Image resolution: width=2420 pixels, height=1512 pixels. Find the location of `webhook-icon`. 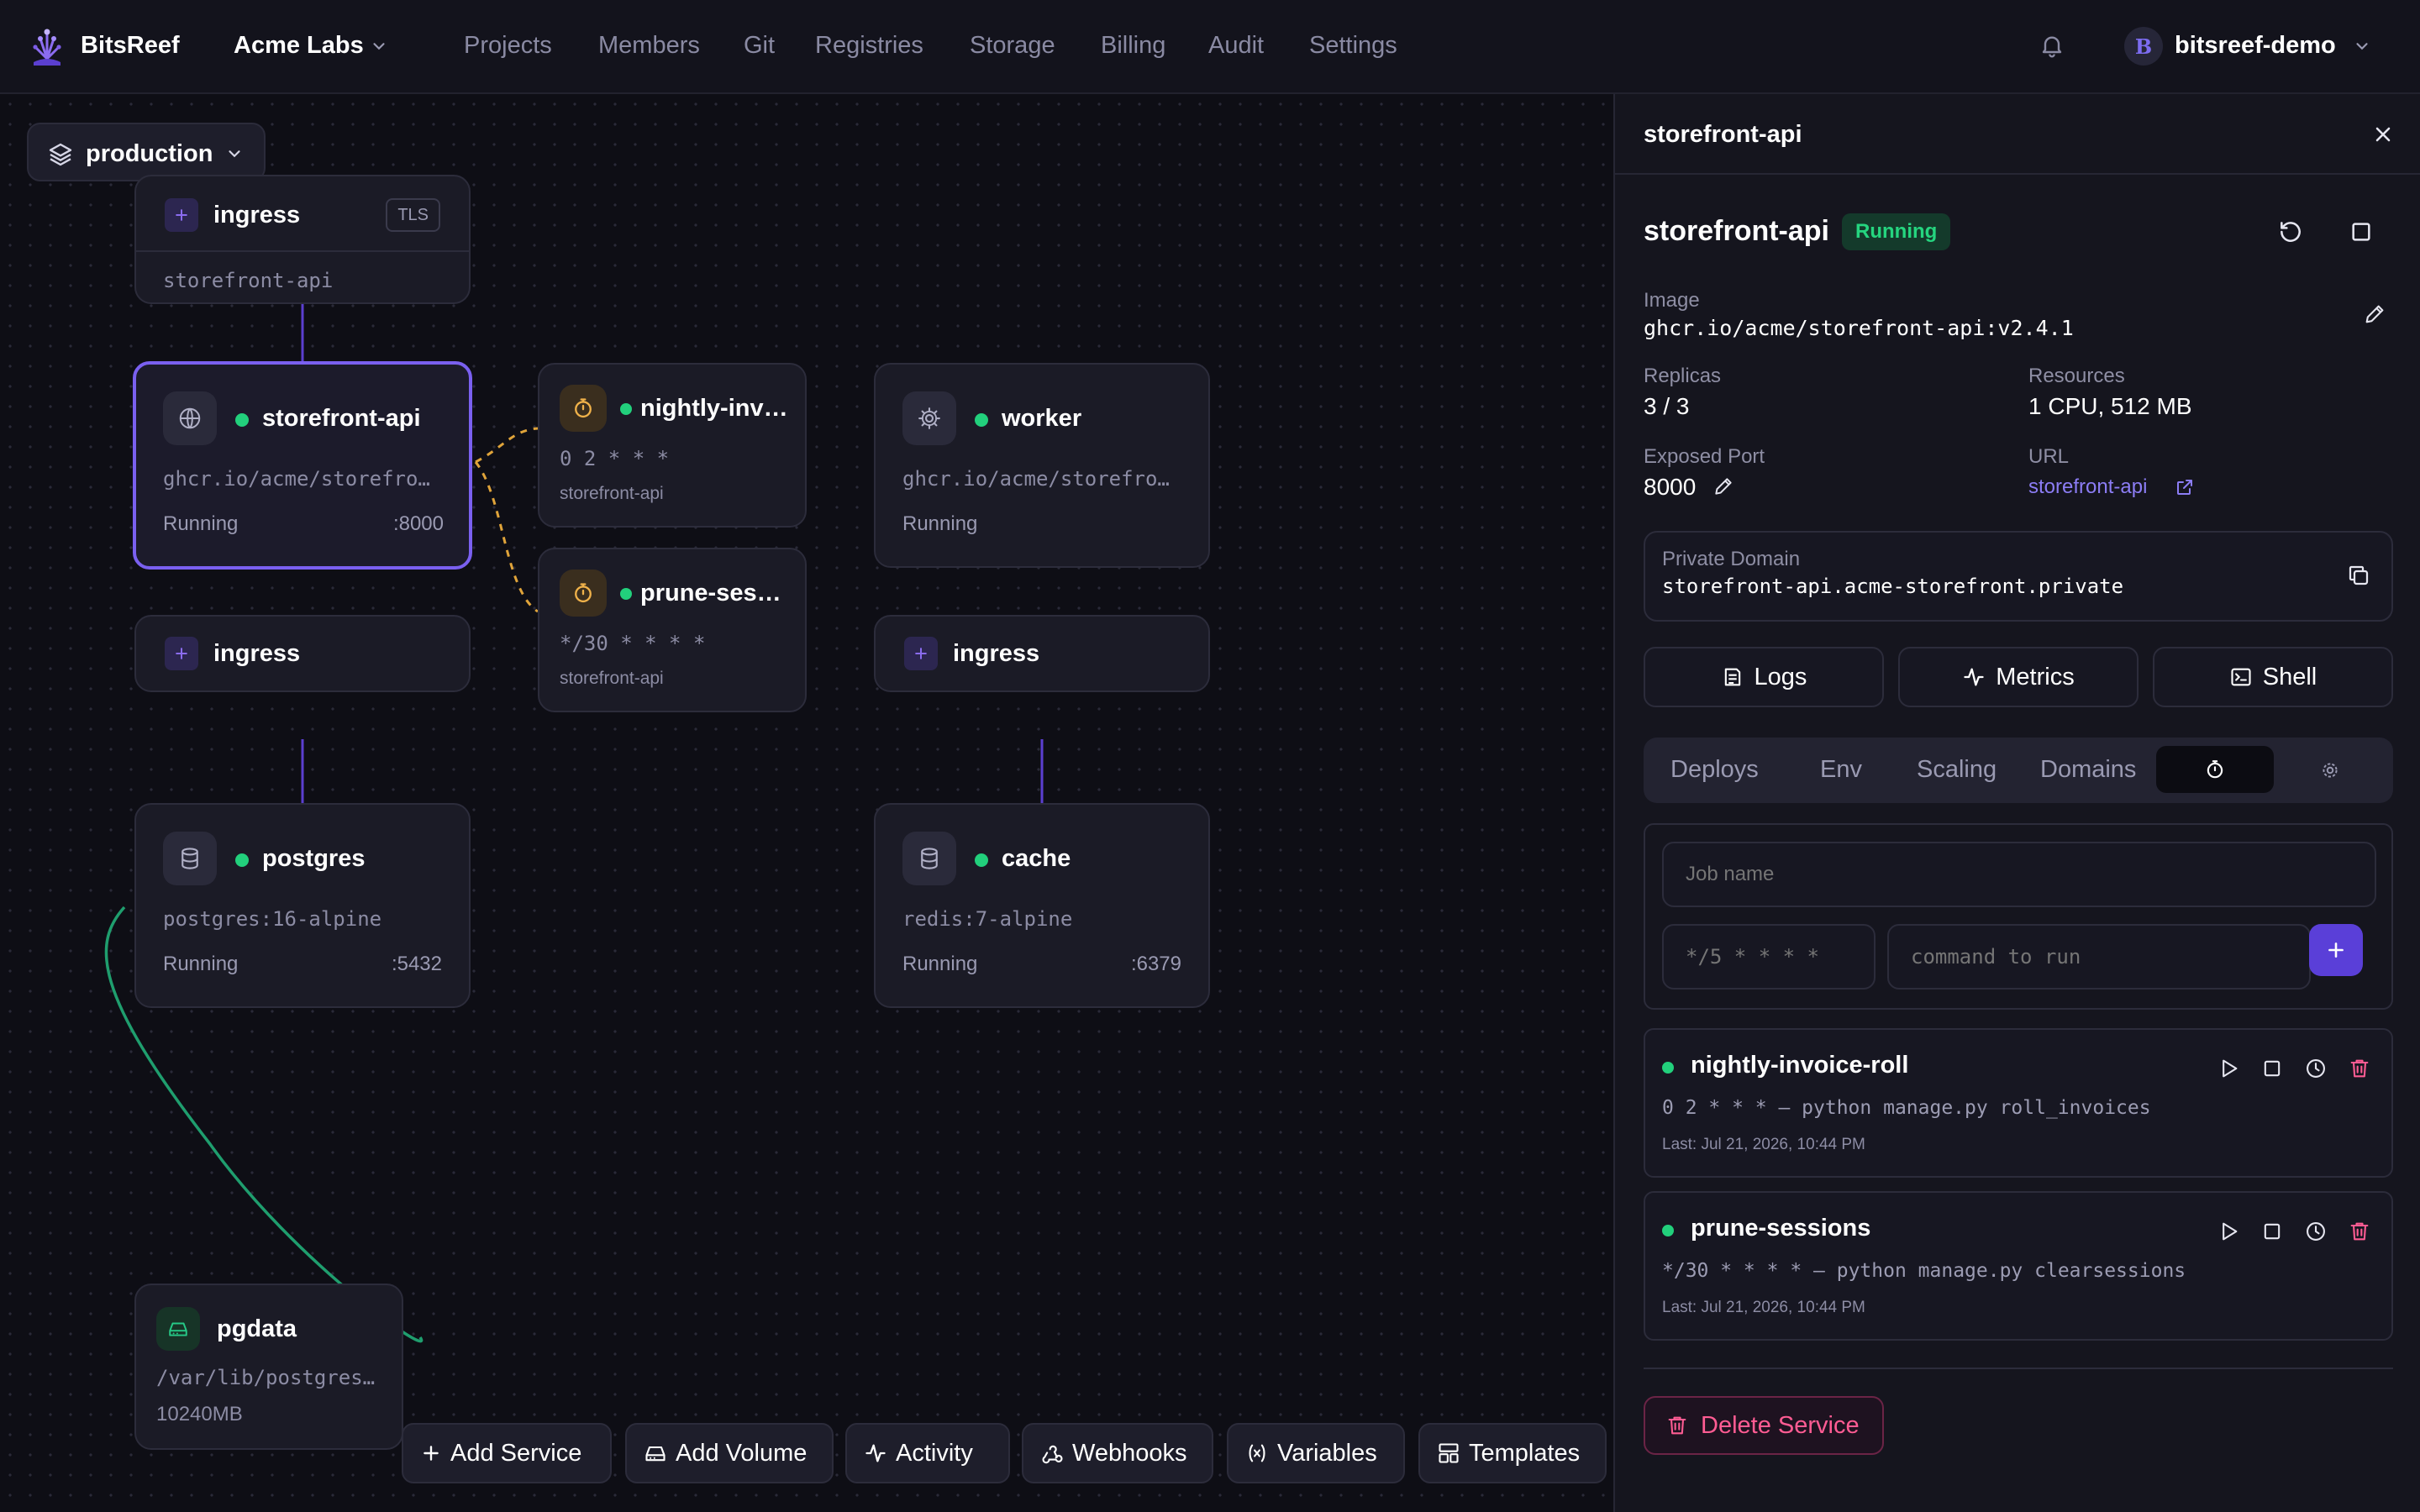

webhook-icon is located at coordinates (1052, 1454).